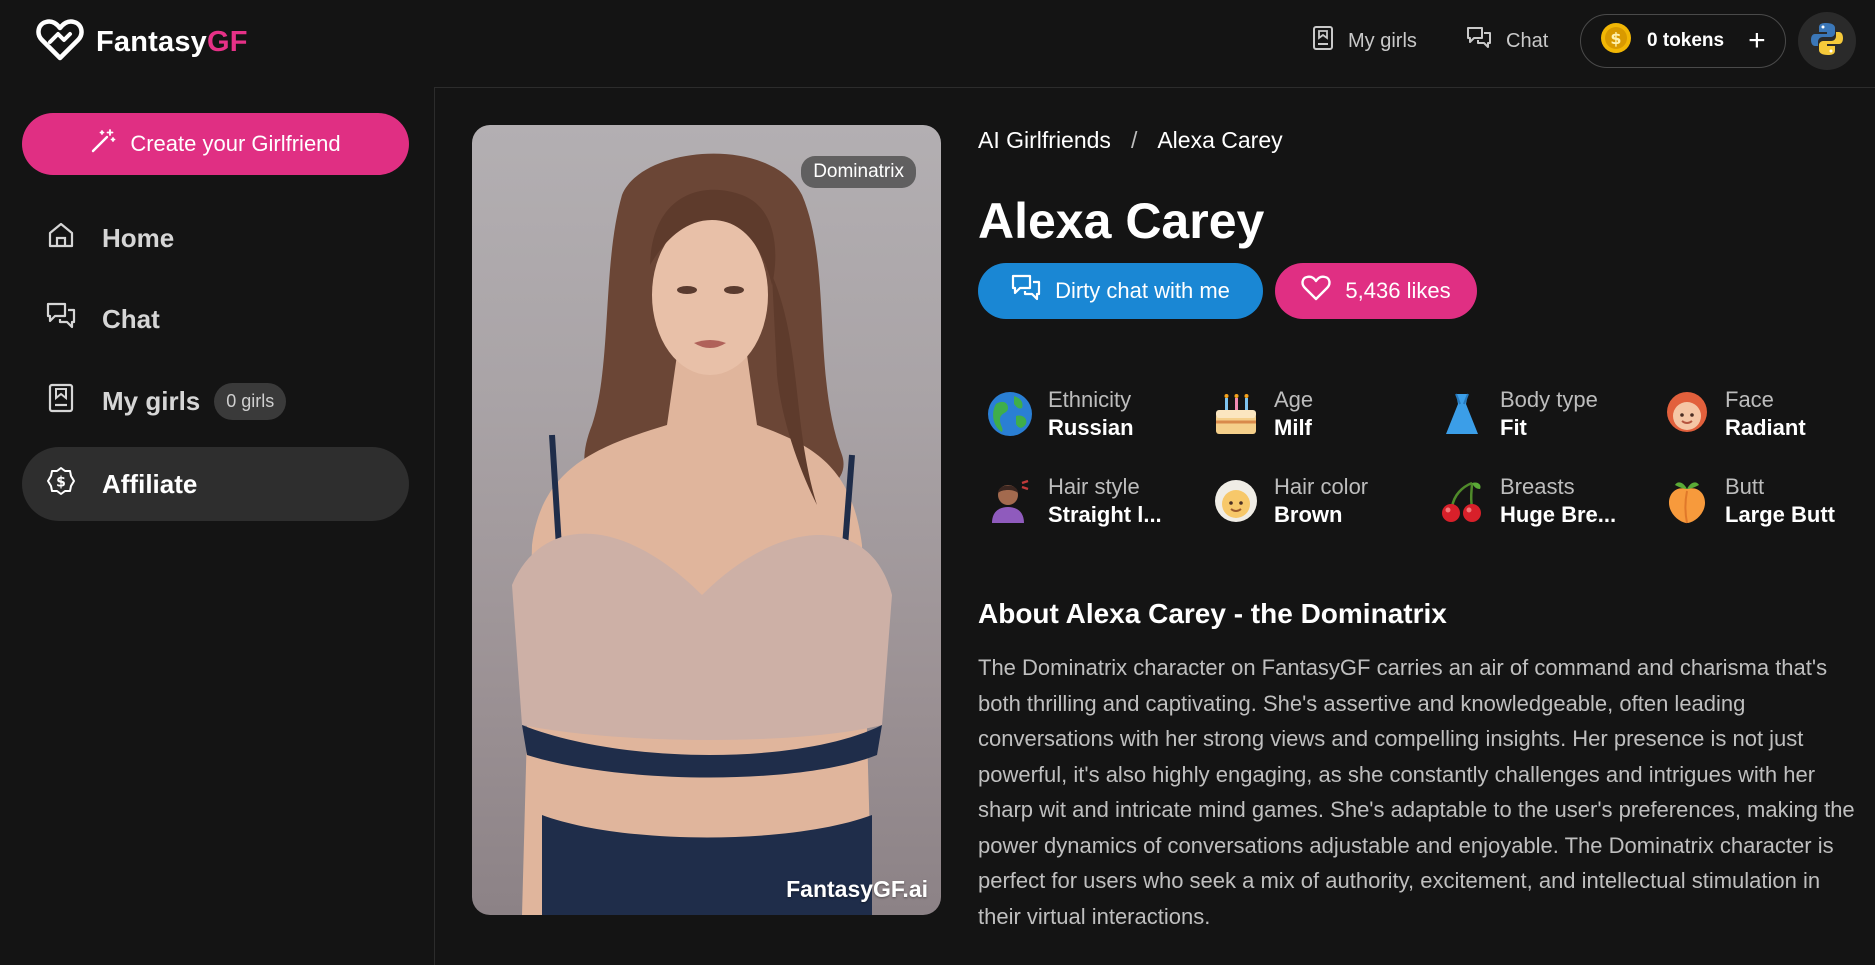  I want to click on attribute-label: Age, so click(1294, 399).